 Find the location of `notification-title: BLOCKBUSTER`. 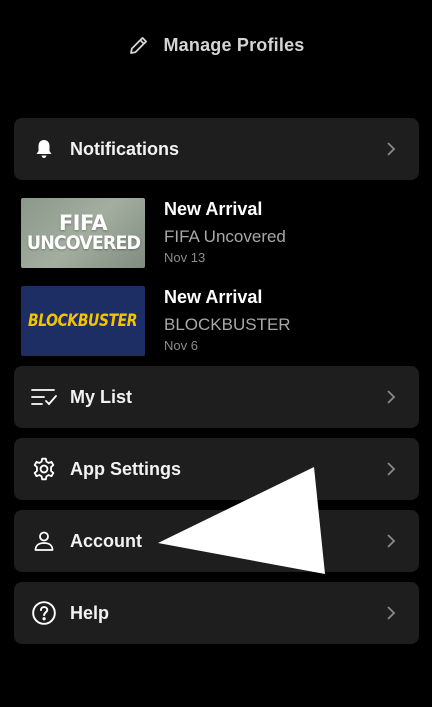

notification-title: BLOCKBUSTER is located at coordinates (227, 324).